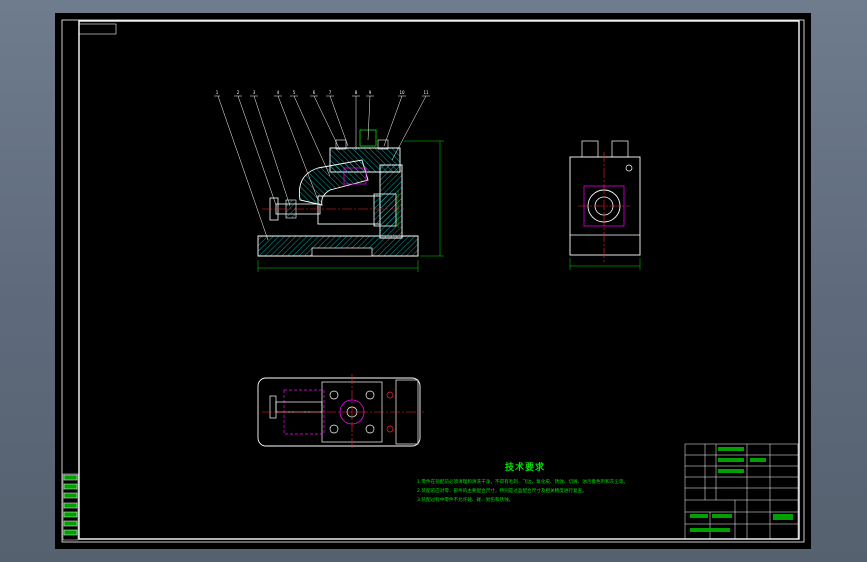 This screenshot has height=562, width=867. Describe the element at coordinates (278, 92) in the screenshot. I see `part-balloon-4: 4` at that location.